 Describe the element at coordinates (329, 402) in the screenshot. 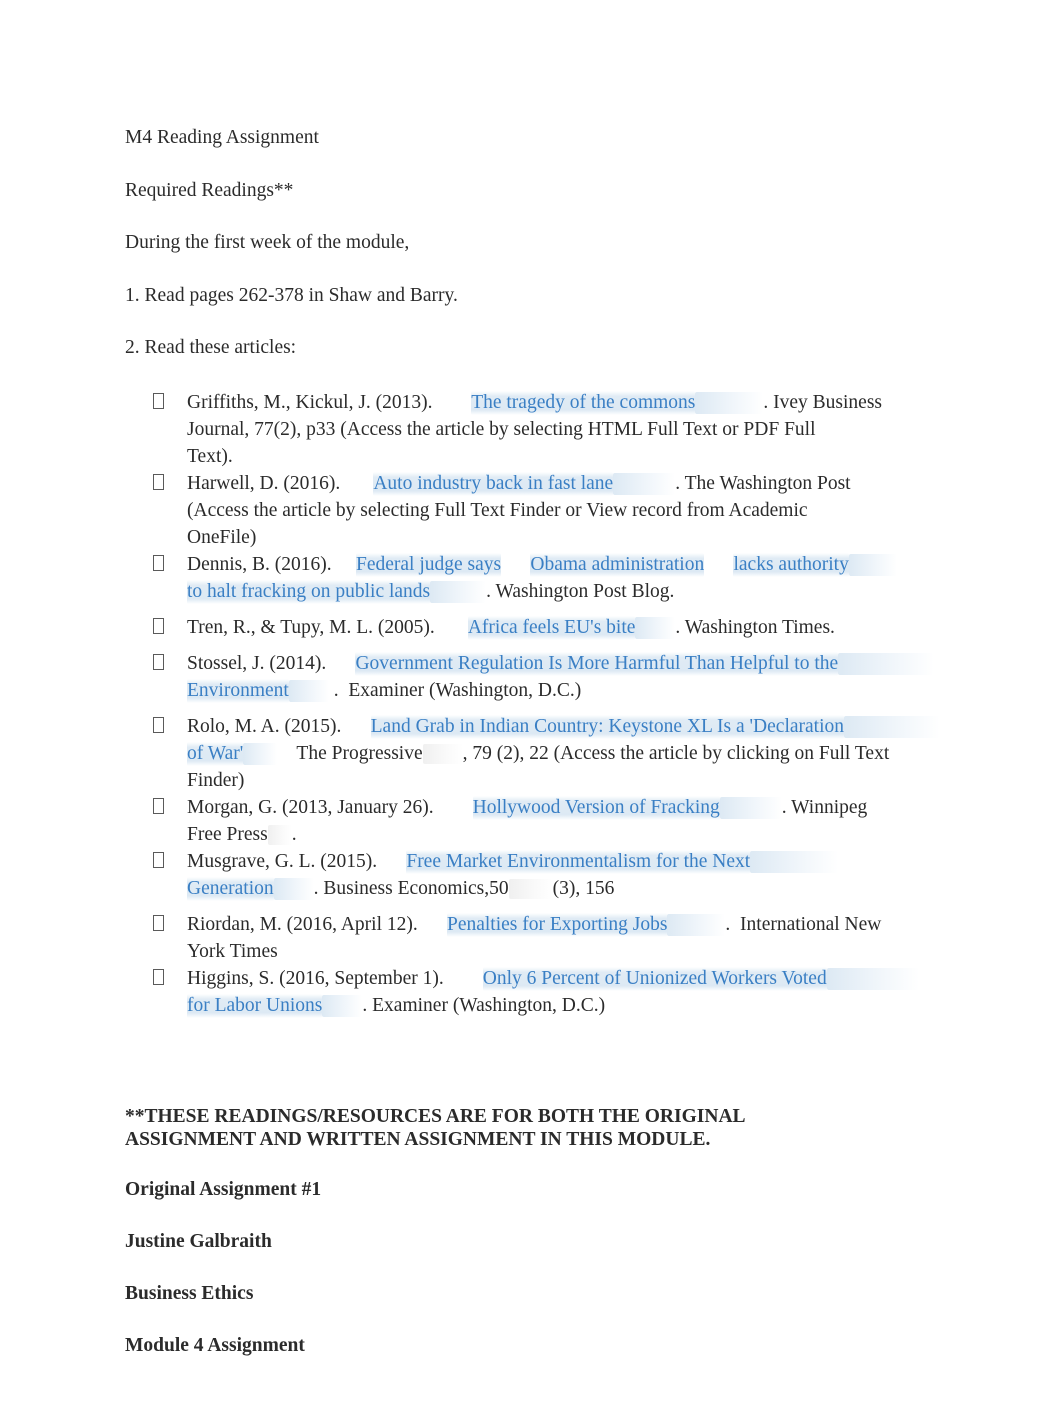

I see `citation-text-run: Griffiths, M., Kickul, J. (2013).` at that location.